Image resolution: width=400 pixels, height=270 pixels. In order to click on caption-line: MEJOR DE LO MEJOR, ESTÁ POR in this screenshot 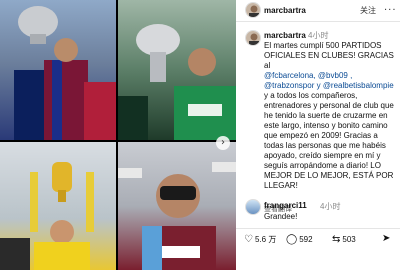, I will do `click(329, 175)`.